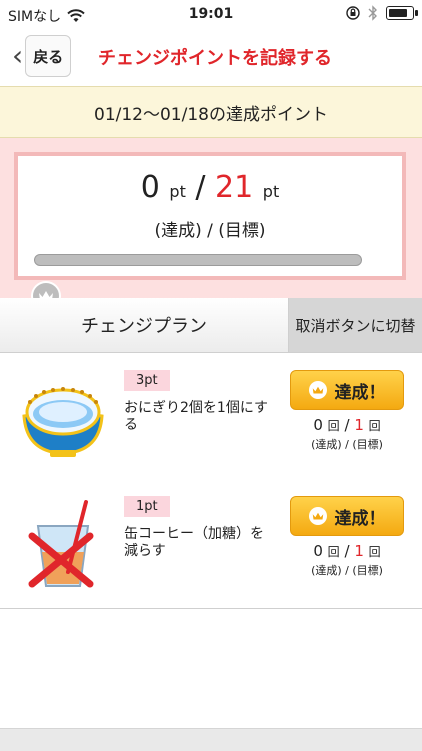 The height and width of the screenshot is (751, 422). I want to click on target-points: 21, so click(234, 187).